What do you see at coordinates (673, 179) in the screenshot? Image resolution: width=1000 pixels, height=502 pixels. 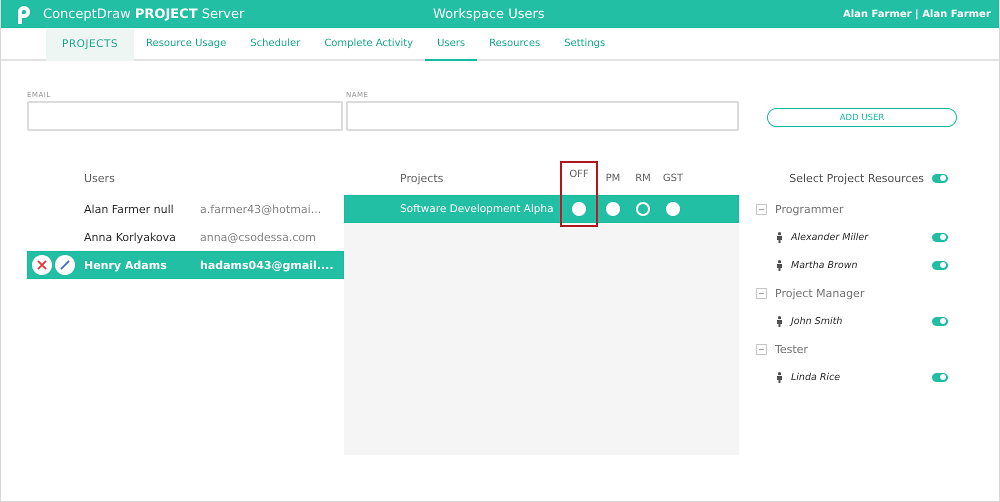 I see `column-heading: GST` at bounding box center [673, 179].